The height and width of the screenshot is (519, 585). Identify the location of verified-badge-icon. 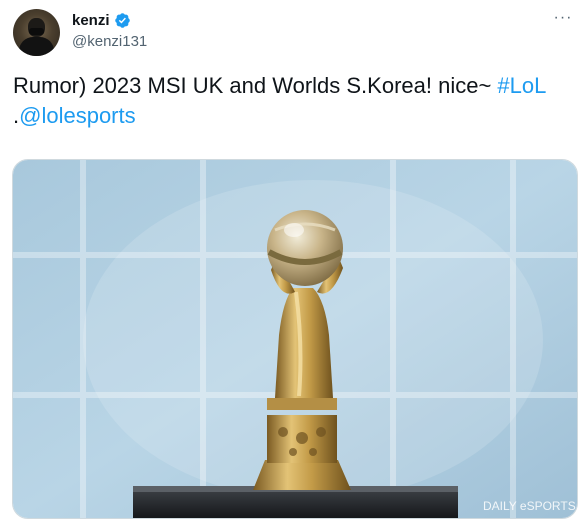
(122, 20).